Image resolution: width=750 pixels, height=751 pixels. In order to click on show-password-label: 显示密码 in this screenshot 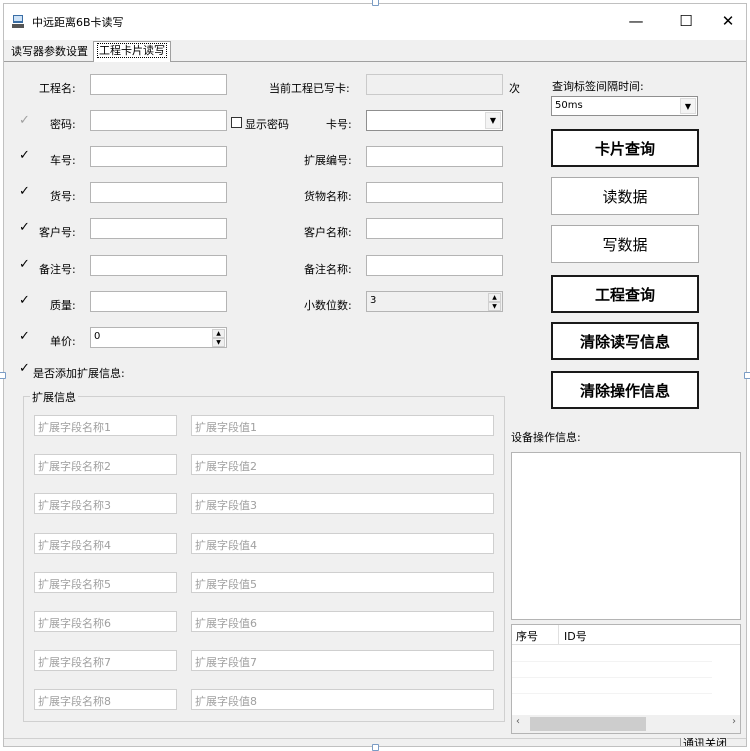, I will do `click(267, 124)`.